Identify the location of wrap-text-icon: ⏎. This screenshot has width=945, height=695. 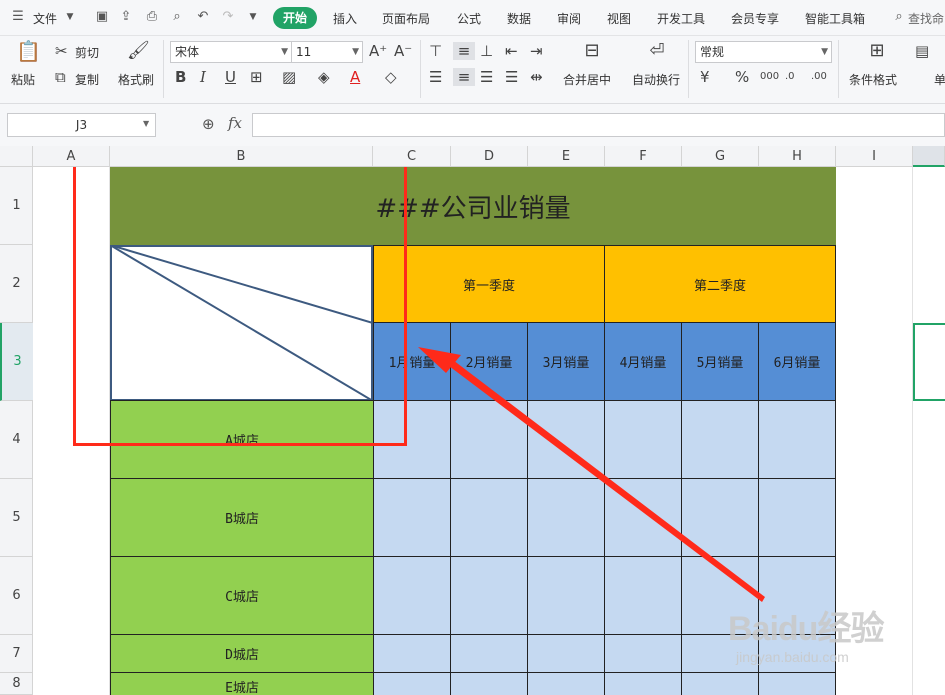
(657, 51).